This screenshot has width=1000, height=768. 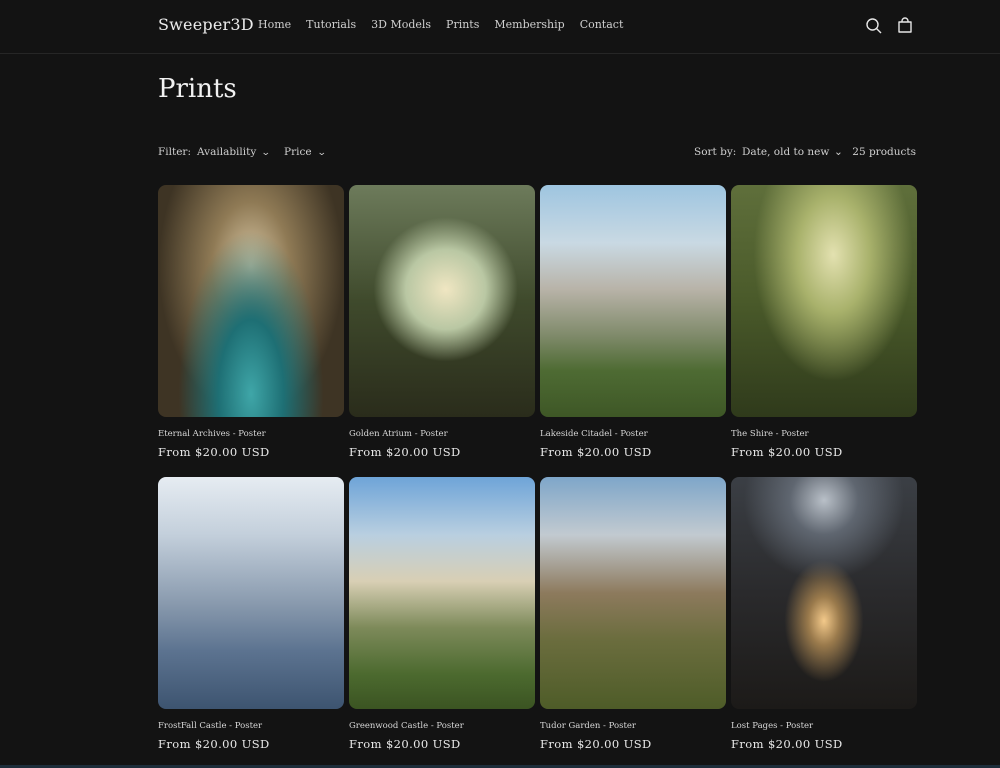 What do you see at coordinates (401, 24) in the screenshot?
I see `nav-3d-models: 3D Models` at bounding box center [401, 24].